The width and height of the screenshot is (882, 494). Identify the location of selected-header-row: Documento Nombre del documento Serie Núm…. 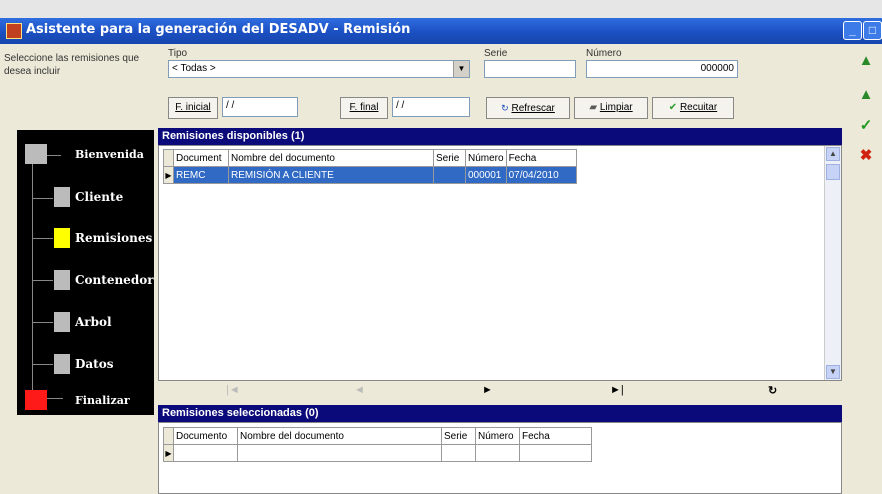
(377, 436).